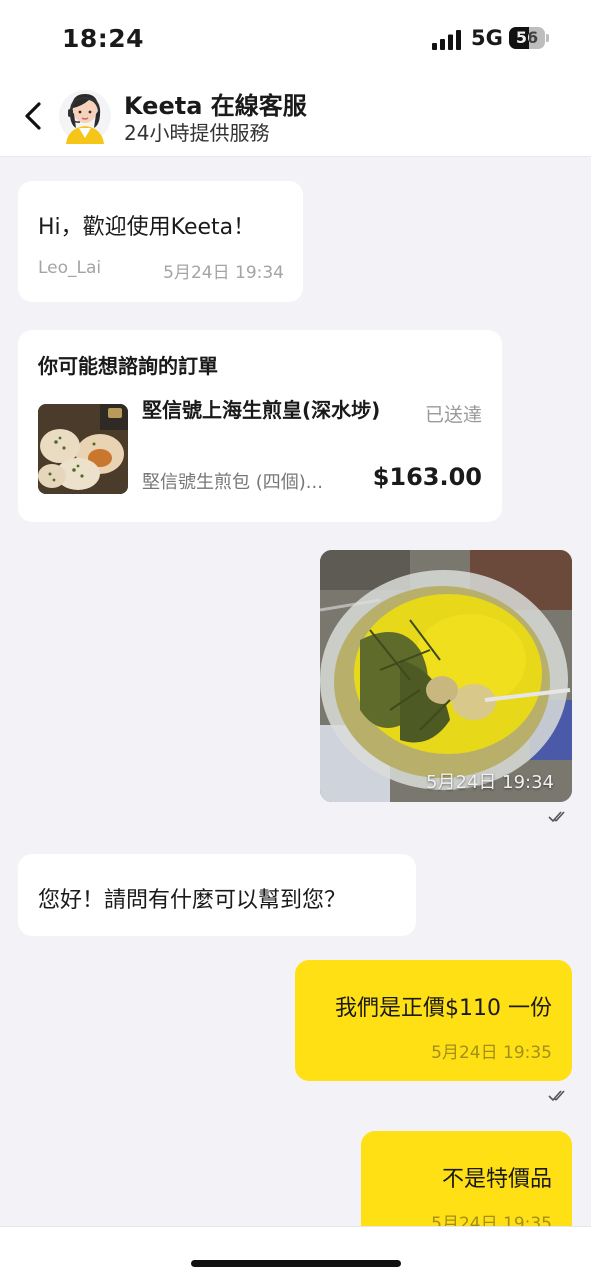  What do you see at coordinates (453, 415) in the screenshot?
I see `order-status: 已送達` at bounding box center [453, 415].